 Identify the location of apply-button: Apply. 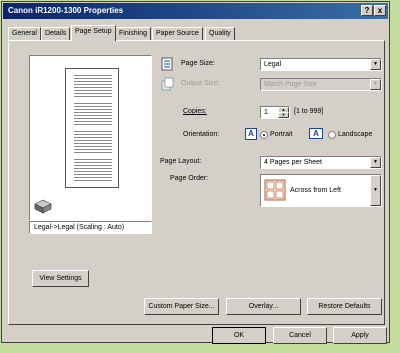
(360, 335).